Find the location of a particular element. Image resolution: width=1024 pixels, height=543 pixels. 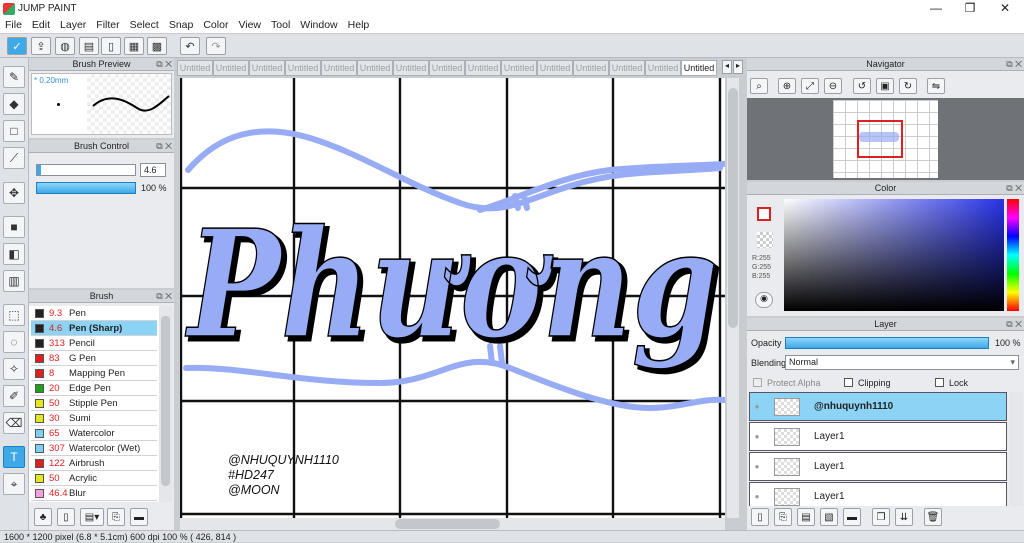

reset-view-icon: ▣ is located at coordinates (885, 86).